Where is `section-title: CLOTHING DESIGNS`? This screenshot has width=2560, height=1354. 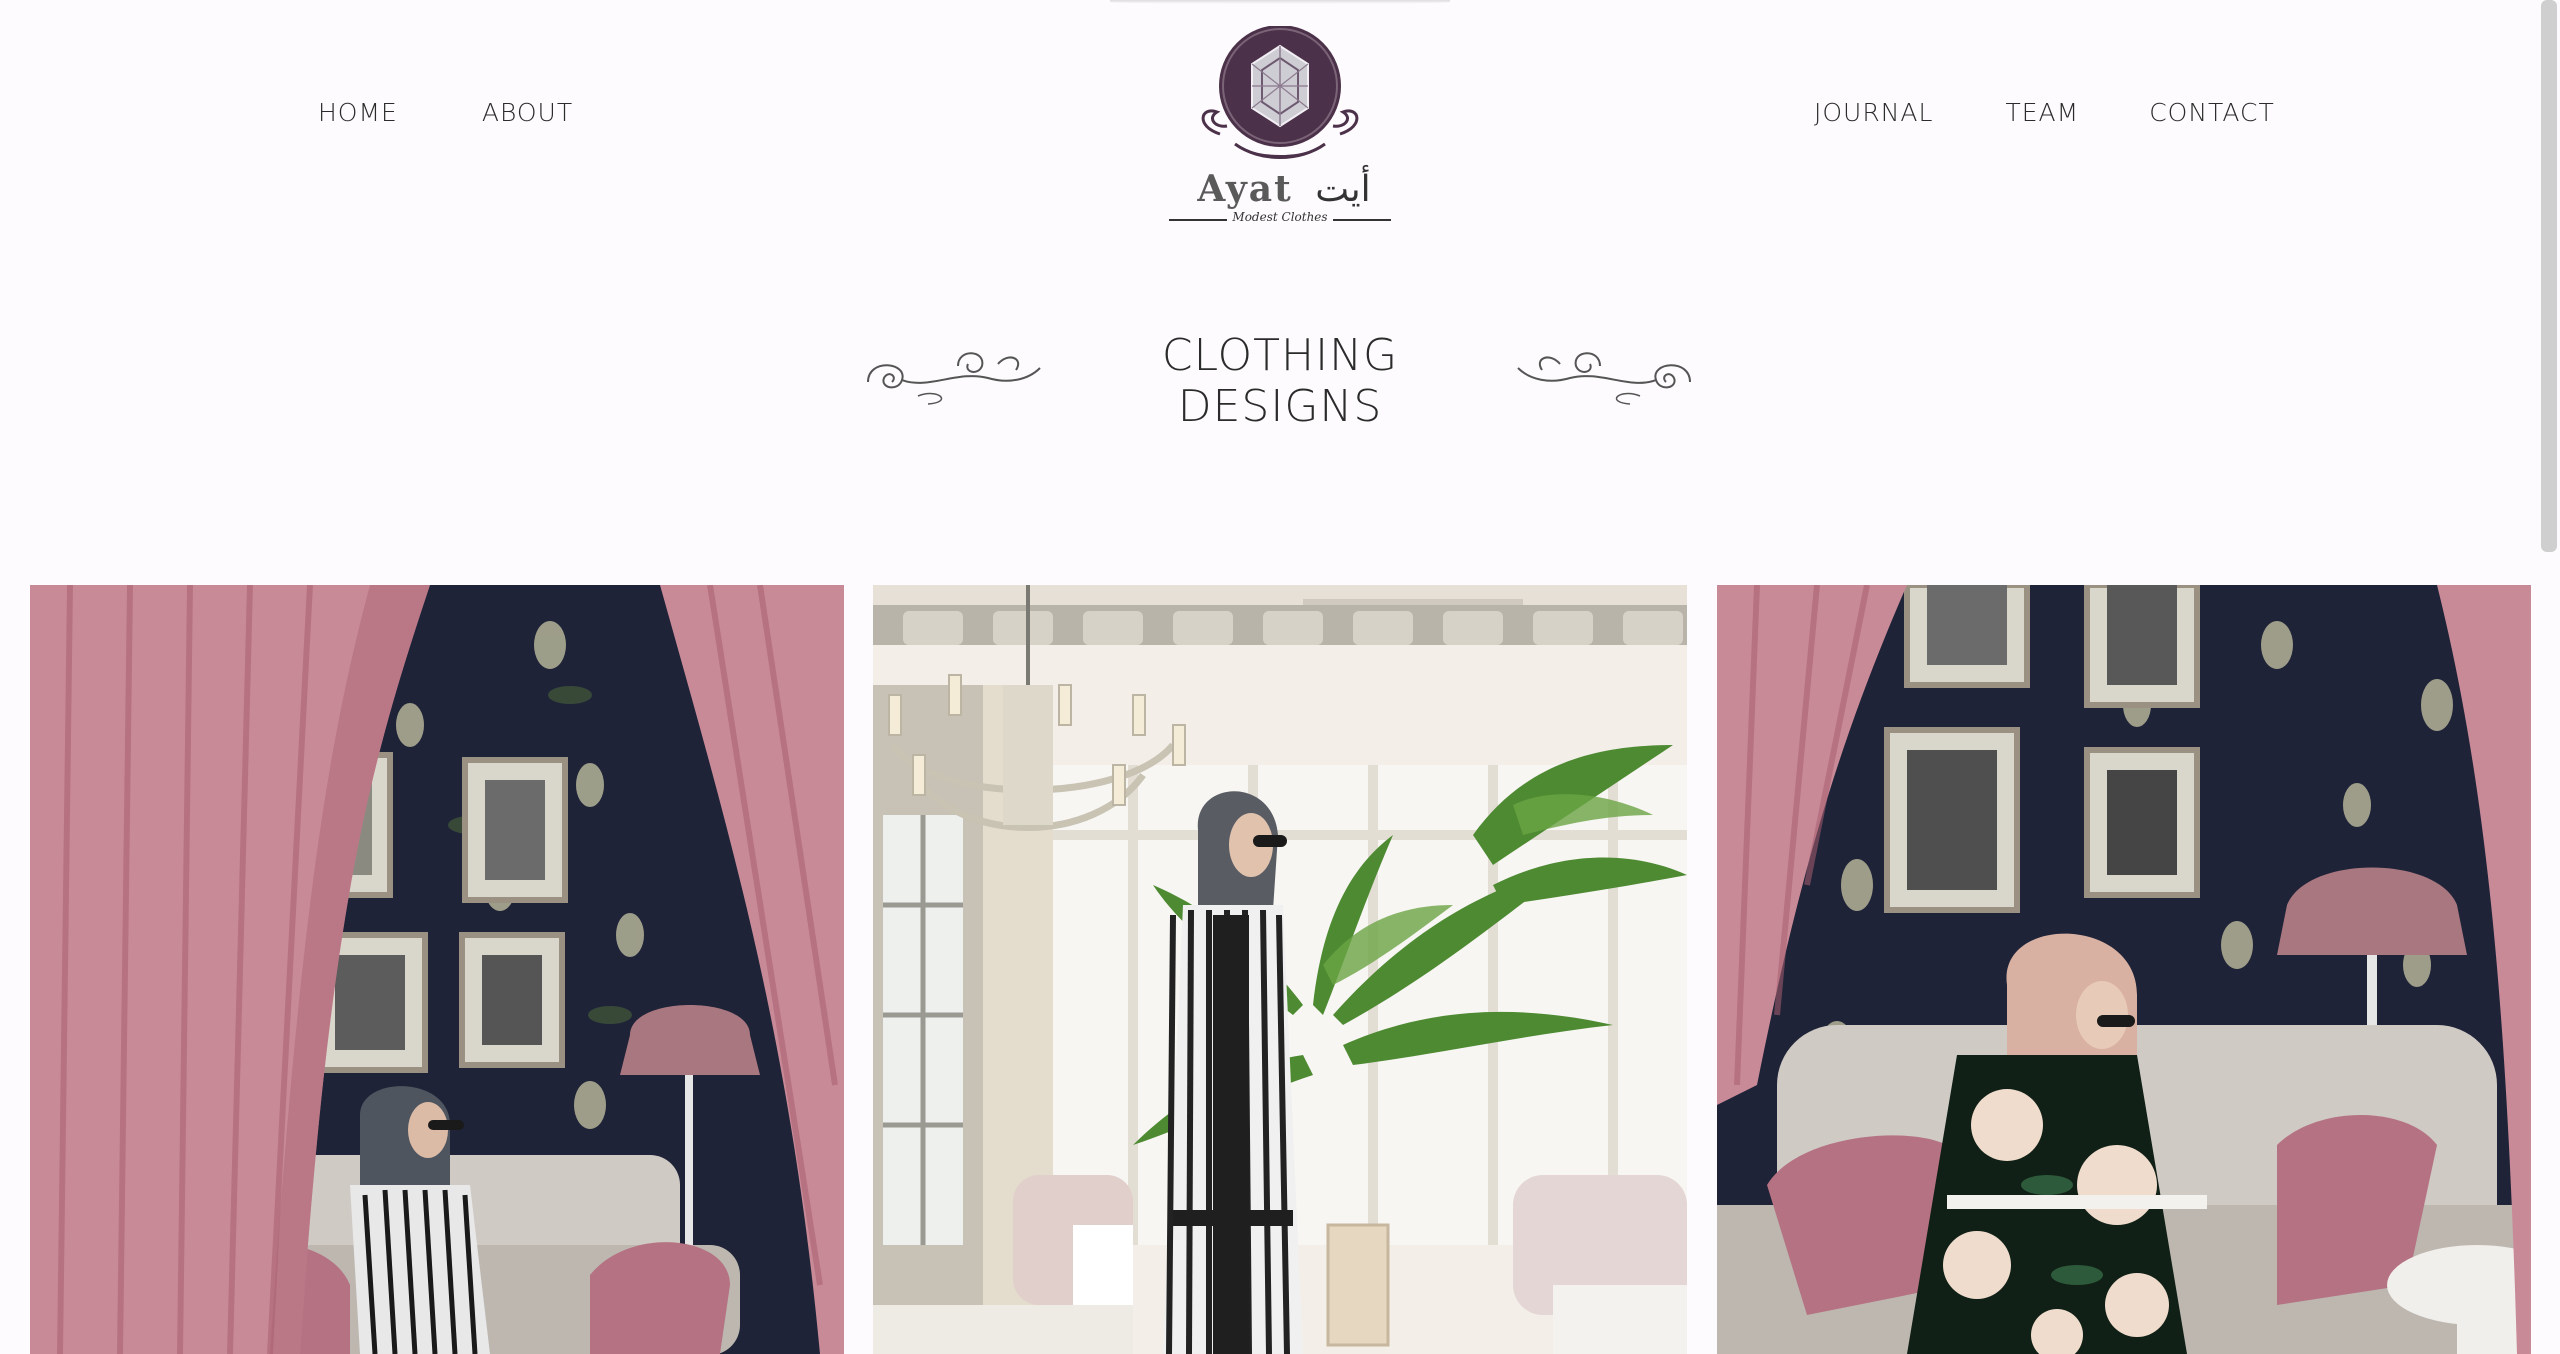 section-title: CLOTHING DESIGNS is located at coordinates (1280, 381).